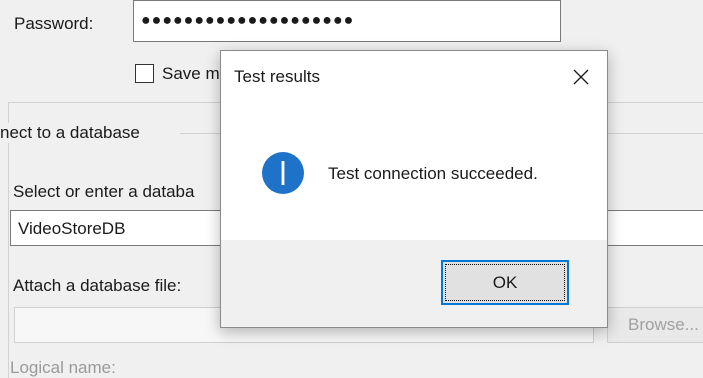  Describe the element at coordinates (97, 285) in the screenshot. I see `attach-file-label: Attach a database file:` at that location.